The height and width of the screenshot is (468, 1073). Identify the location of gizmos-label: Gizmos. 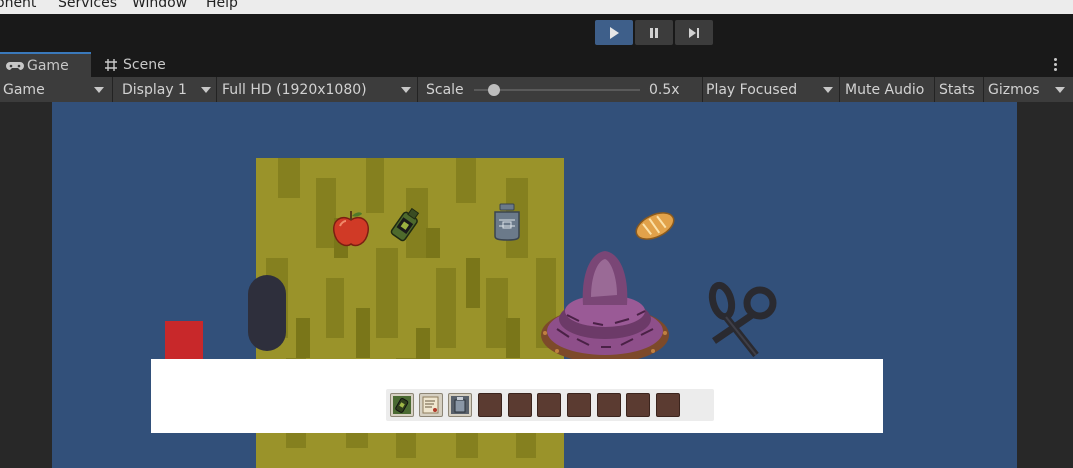
(1014, 89).